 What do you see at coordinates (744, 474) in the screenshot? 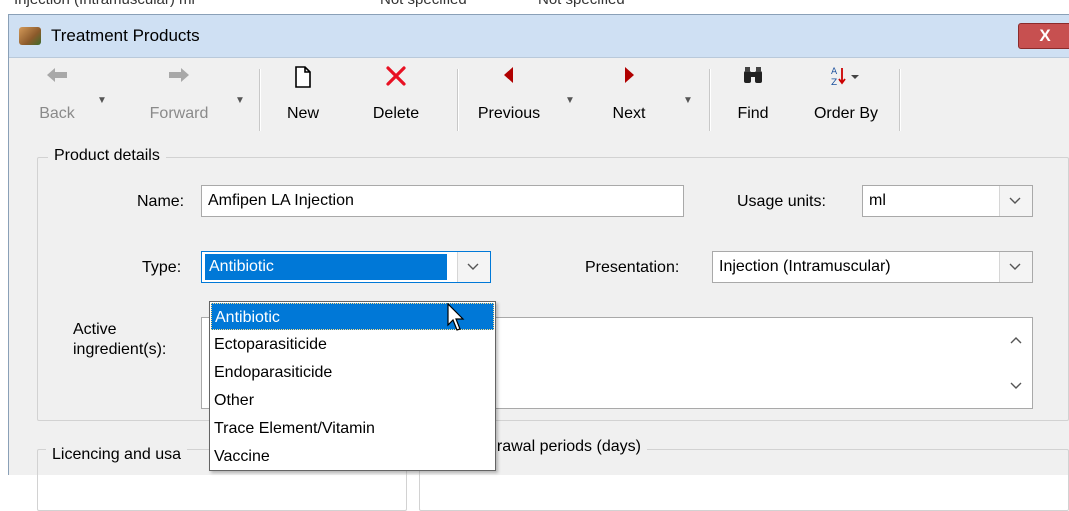
I see `withdrawal-periods-group: drawal periods (days)` at bounding box center [744, 474].